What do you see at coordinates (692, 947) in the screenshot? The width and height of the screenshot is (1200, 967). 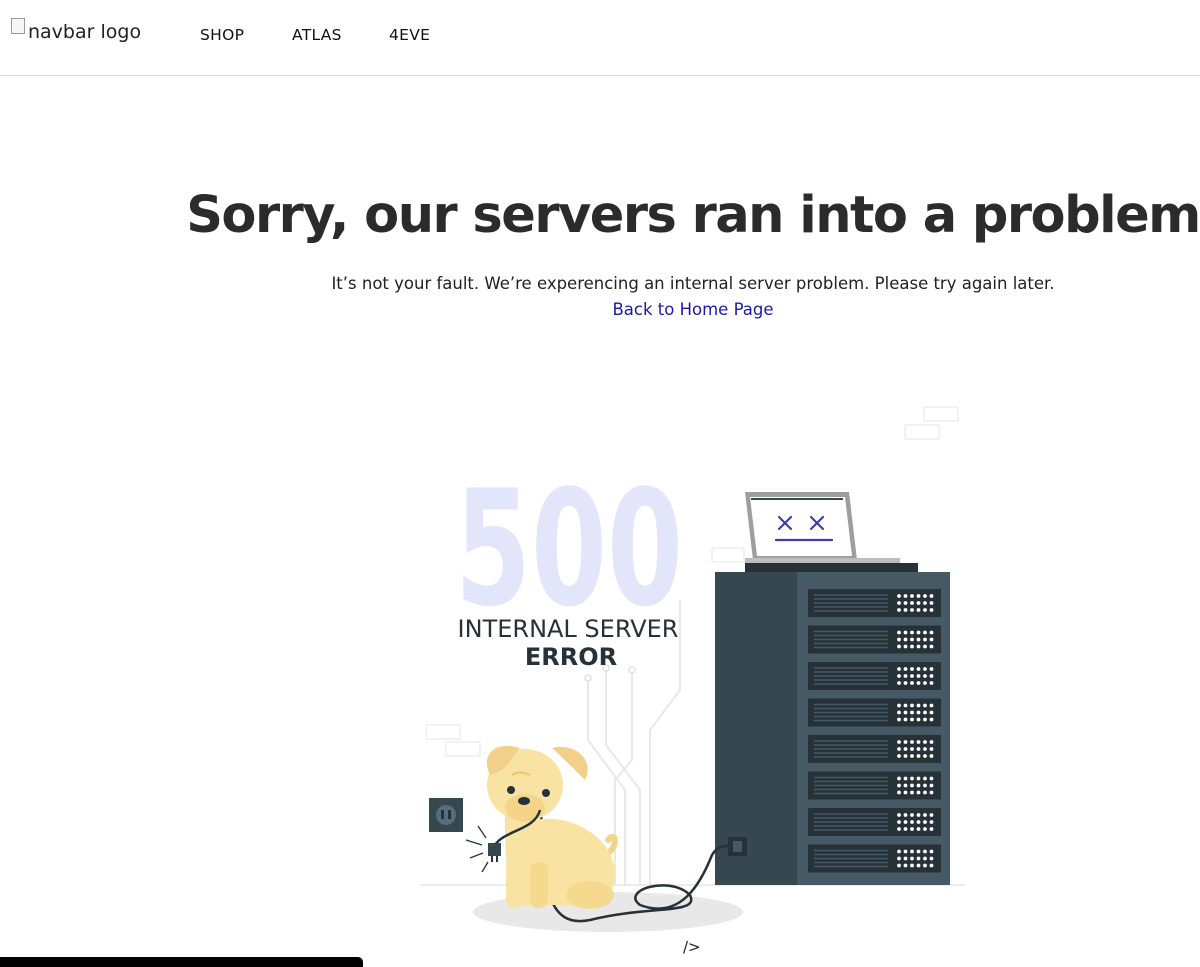 I see `code-tag-text: />` at bounding box center [692, 947].